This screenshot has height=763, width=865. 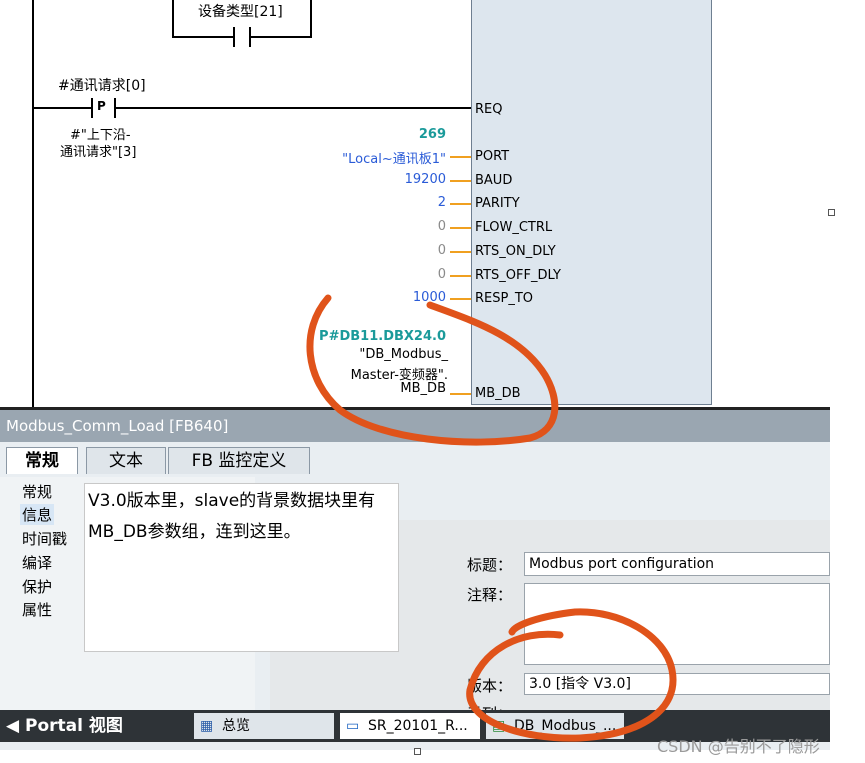 What do you see at coordinates (571, 675) in the screenshot?
I see `annotation-circle-version` at bounding box center [571, 675].